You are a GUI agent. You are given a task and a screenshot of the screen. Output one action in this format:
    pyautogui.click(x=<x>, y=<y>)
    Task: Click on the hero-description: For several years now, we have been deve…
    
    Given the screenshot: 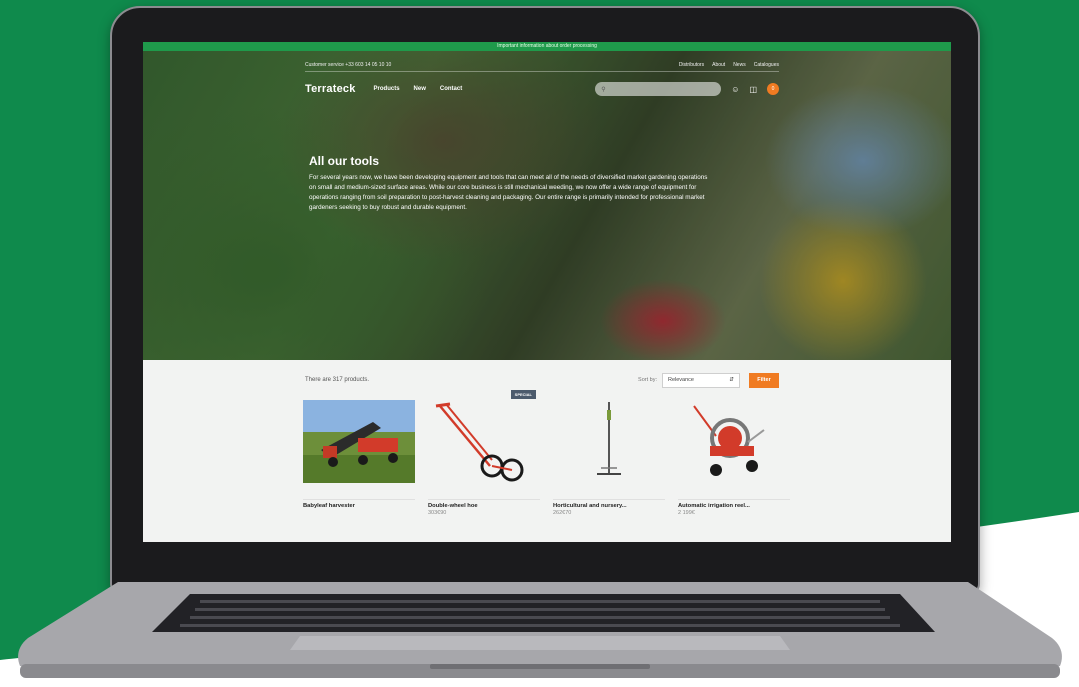 What is the action you would take?
    pyautogui.click(x=508, y=192)
    